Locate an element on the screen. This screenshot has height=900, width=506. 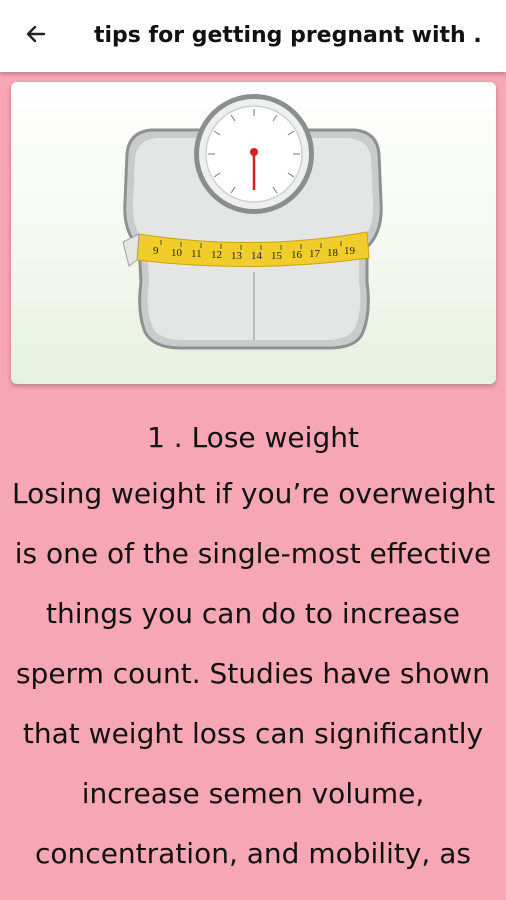
svg-text: 15 is located at coordinates (277, 256).